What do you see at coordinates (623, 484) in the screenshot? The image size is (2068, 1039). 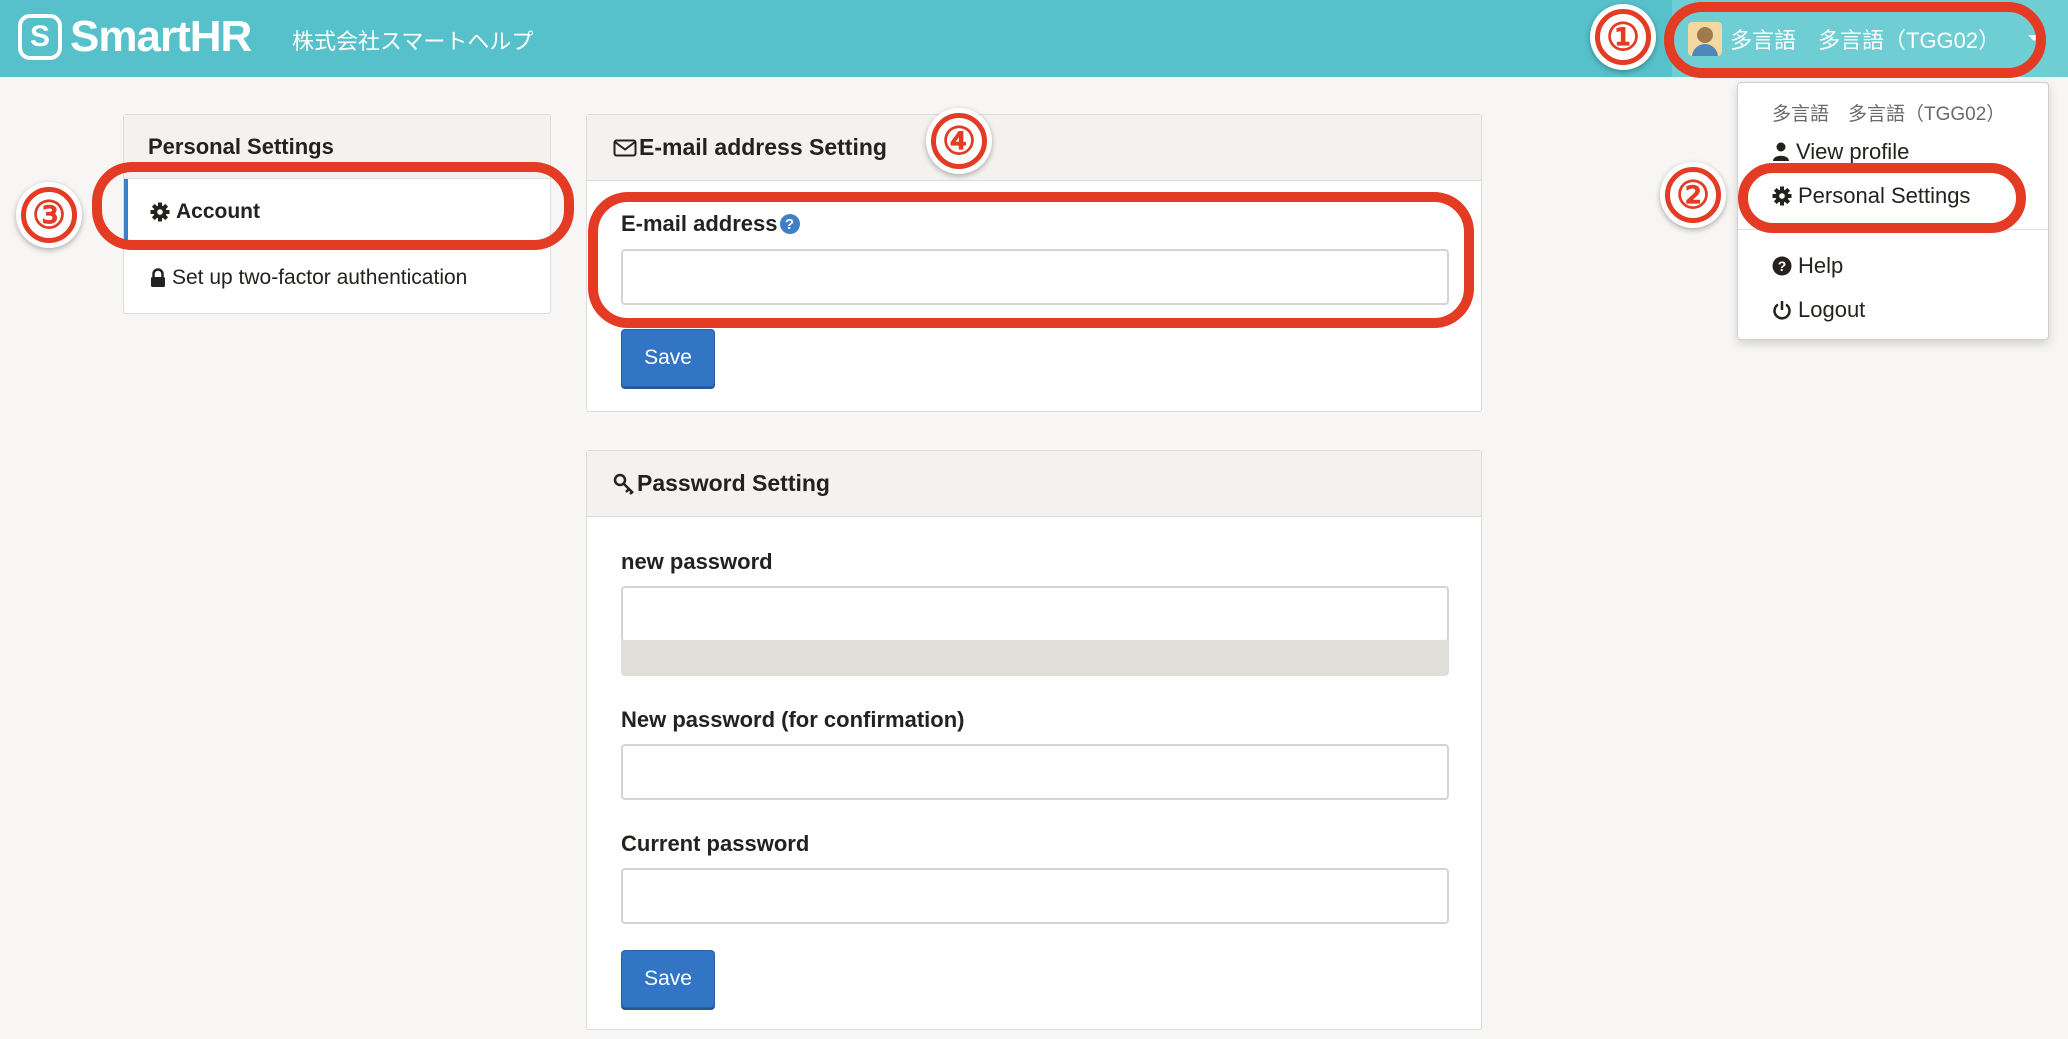 I see `key-icon` at bounding box center [623, 484].